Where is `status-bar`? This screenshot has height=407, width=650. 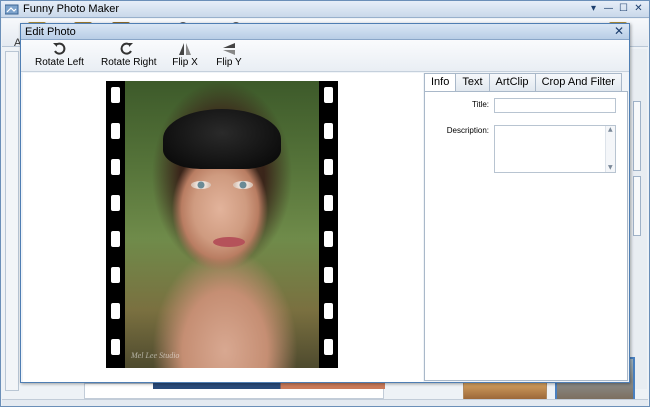
status-bar is located at coordinates (325, 402).